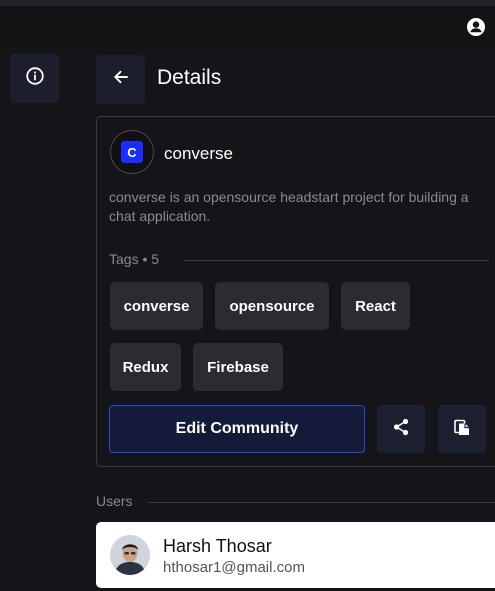  Describe the element at coordinates (217, 546) in the screenshot. I see `user-name: Harsh Thosar` at that location.